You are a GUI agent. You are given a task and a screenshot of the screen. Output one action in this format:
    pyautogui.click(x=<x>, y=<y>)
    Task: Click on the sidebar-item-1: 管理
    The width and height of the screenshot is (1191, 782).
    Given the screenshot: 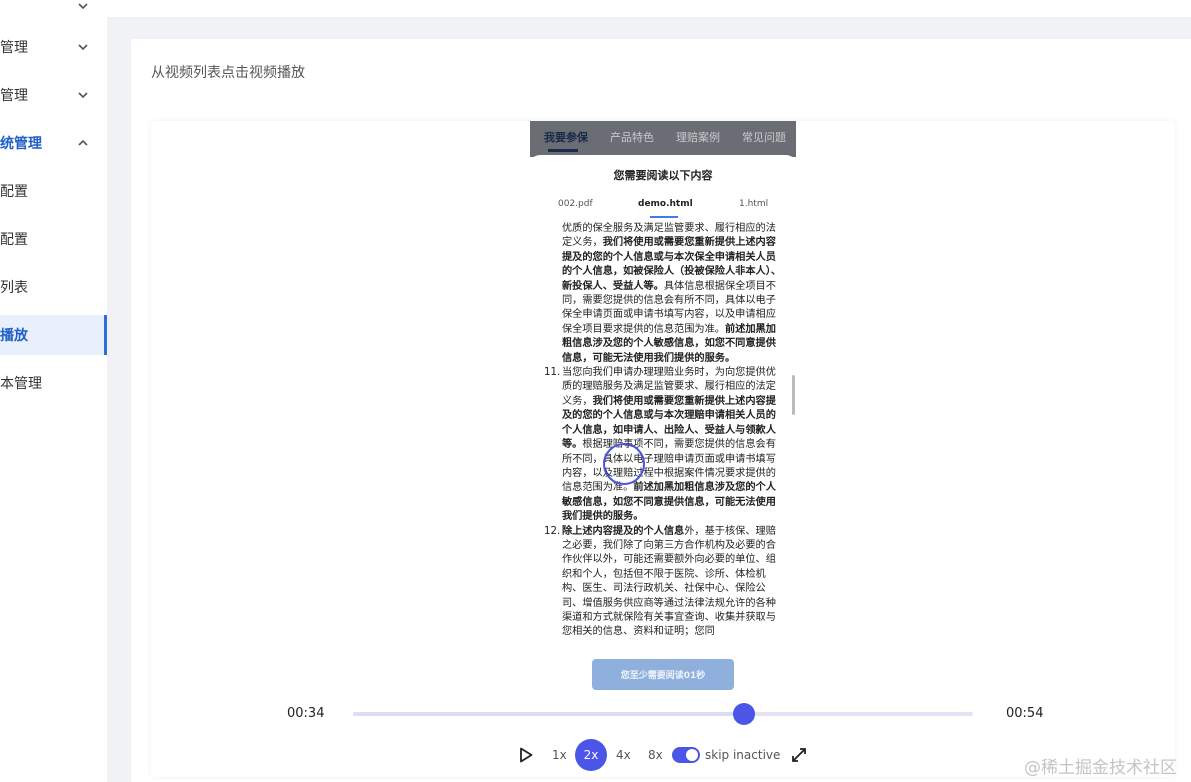 What is the action you would take?
    pyautogui.click(x=53, y=47)
    